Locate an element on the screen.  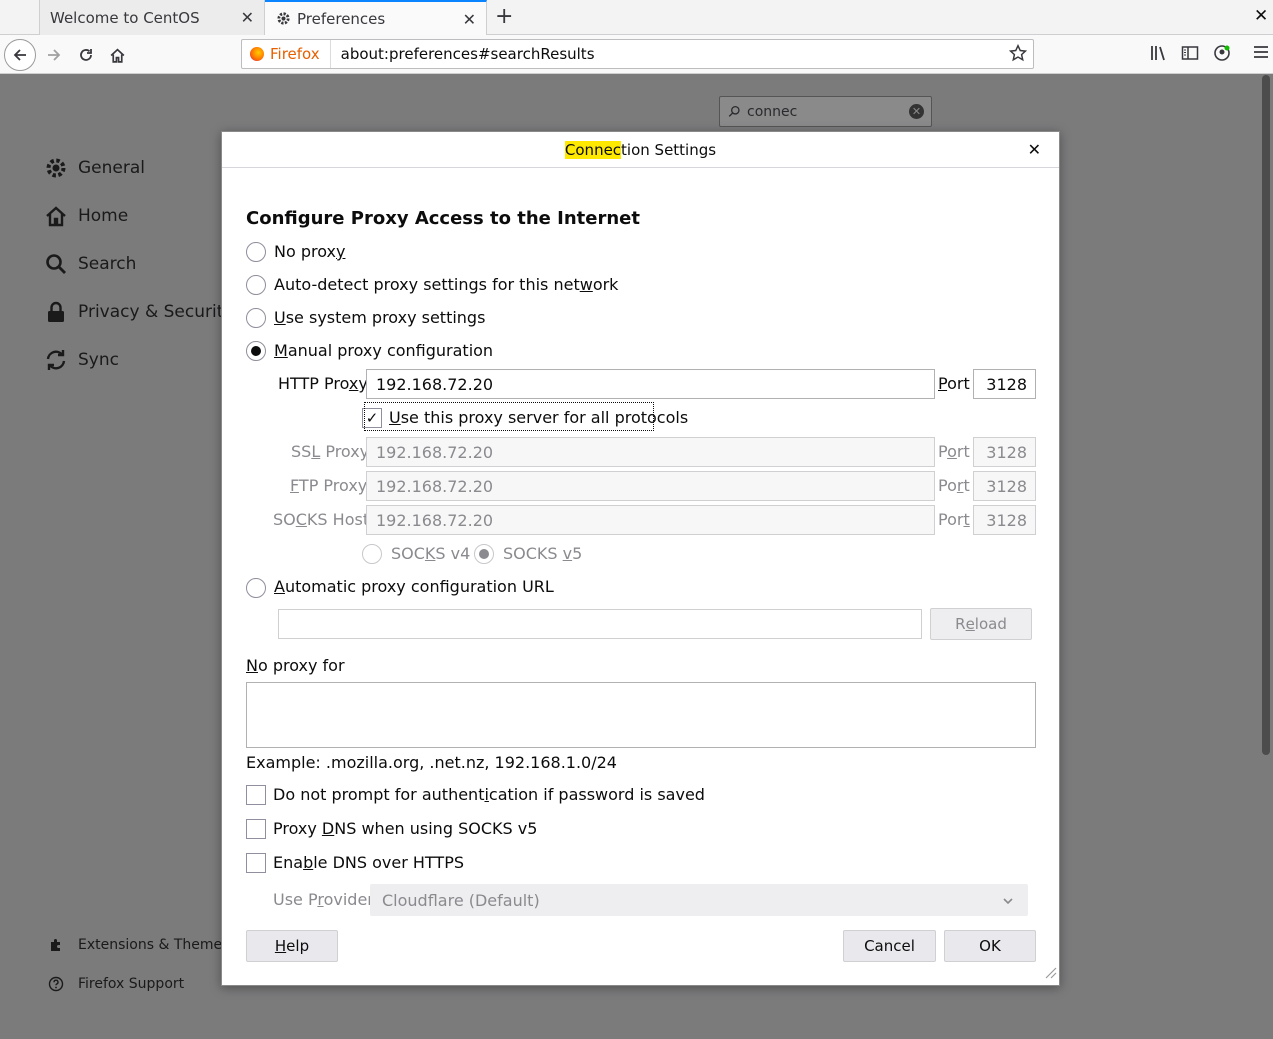
help-icon is located at coordinates (56, 984).